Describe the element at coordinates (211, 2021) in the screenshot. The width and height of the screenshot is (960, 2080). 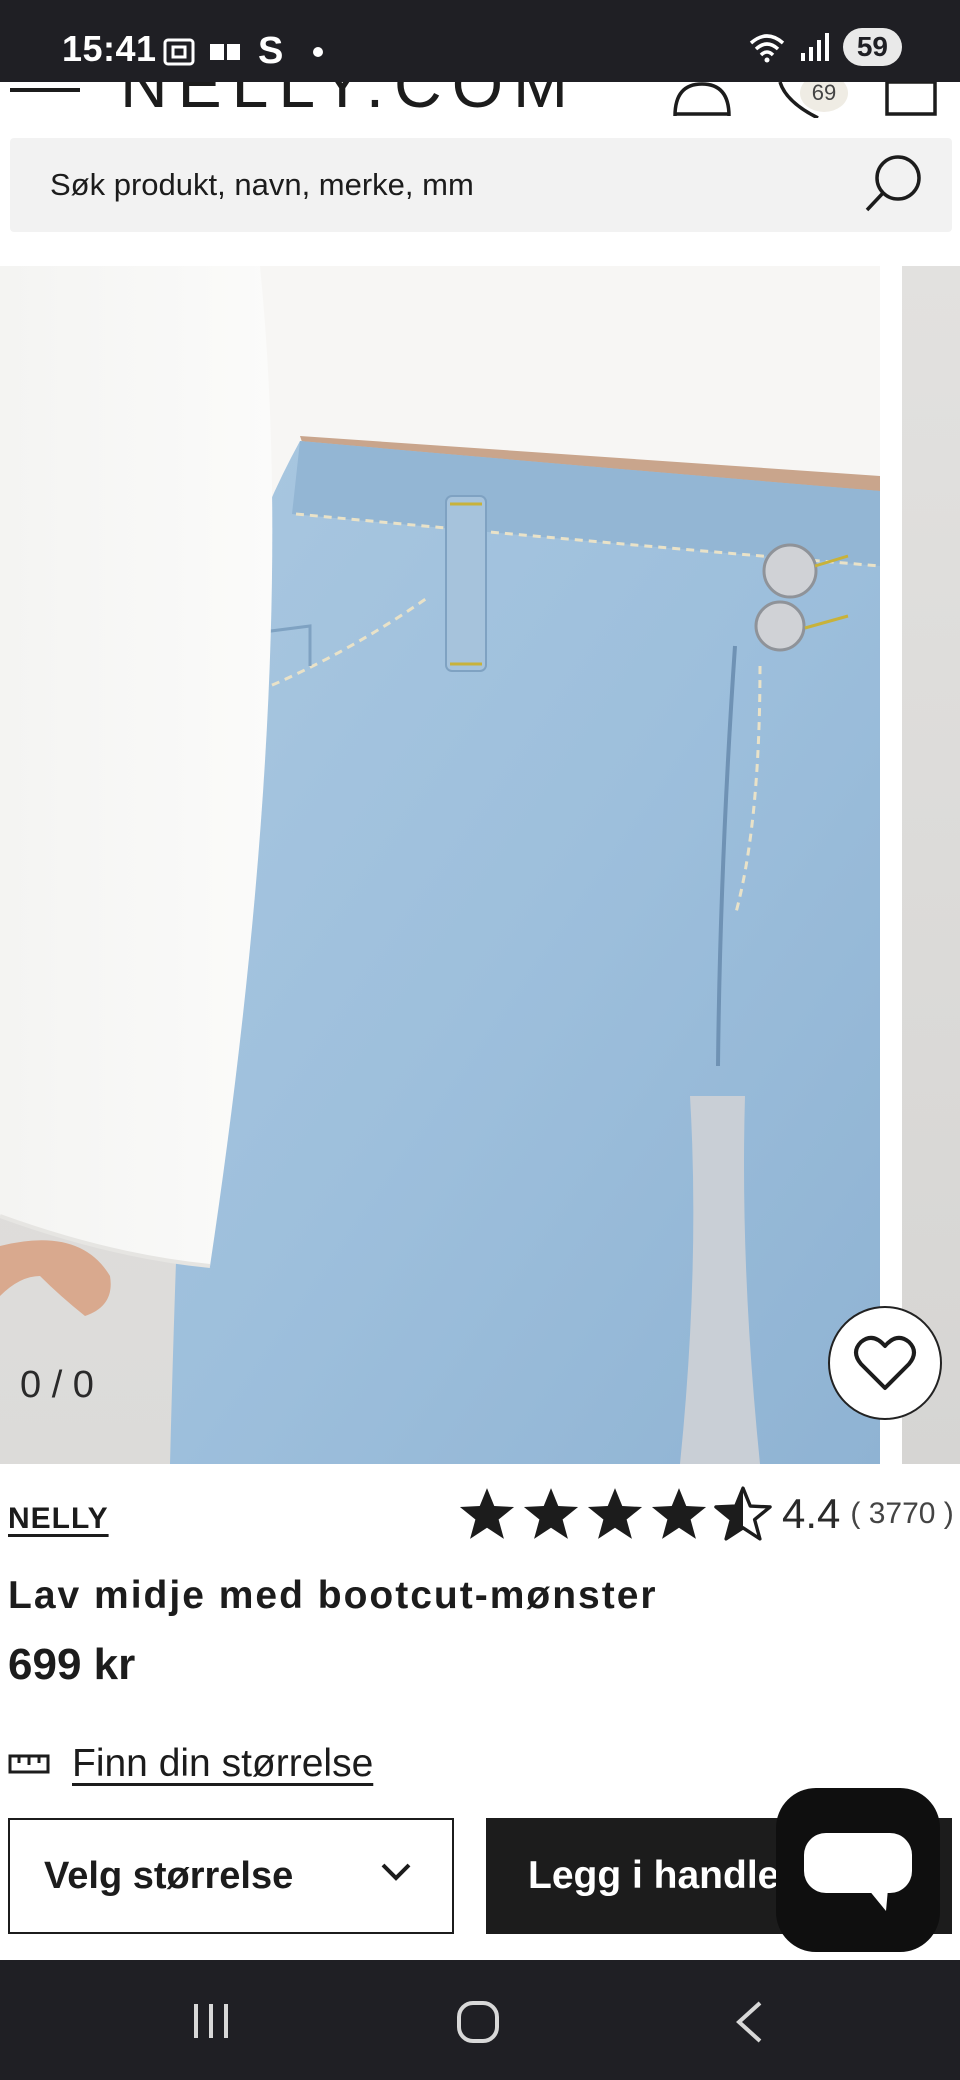
I see `recent-apps-icon` at that location.